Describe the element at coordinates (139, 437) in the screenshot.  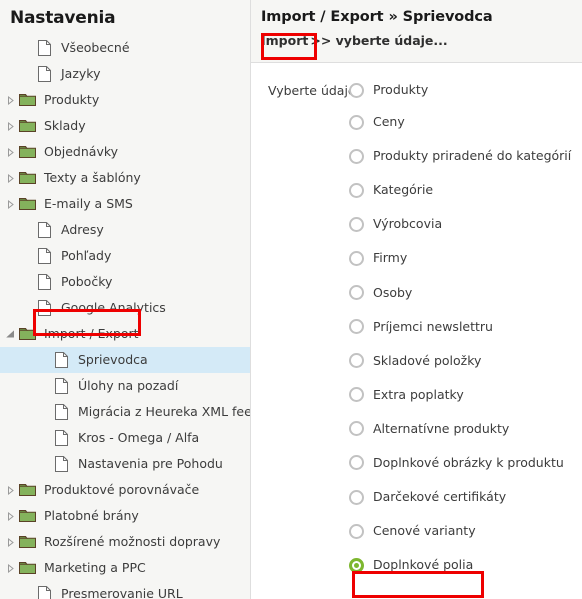
I see `sidebar-item-label: Kros - Omega / Alfa` at that location.